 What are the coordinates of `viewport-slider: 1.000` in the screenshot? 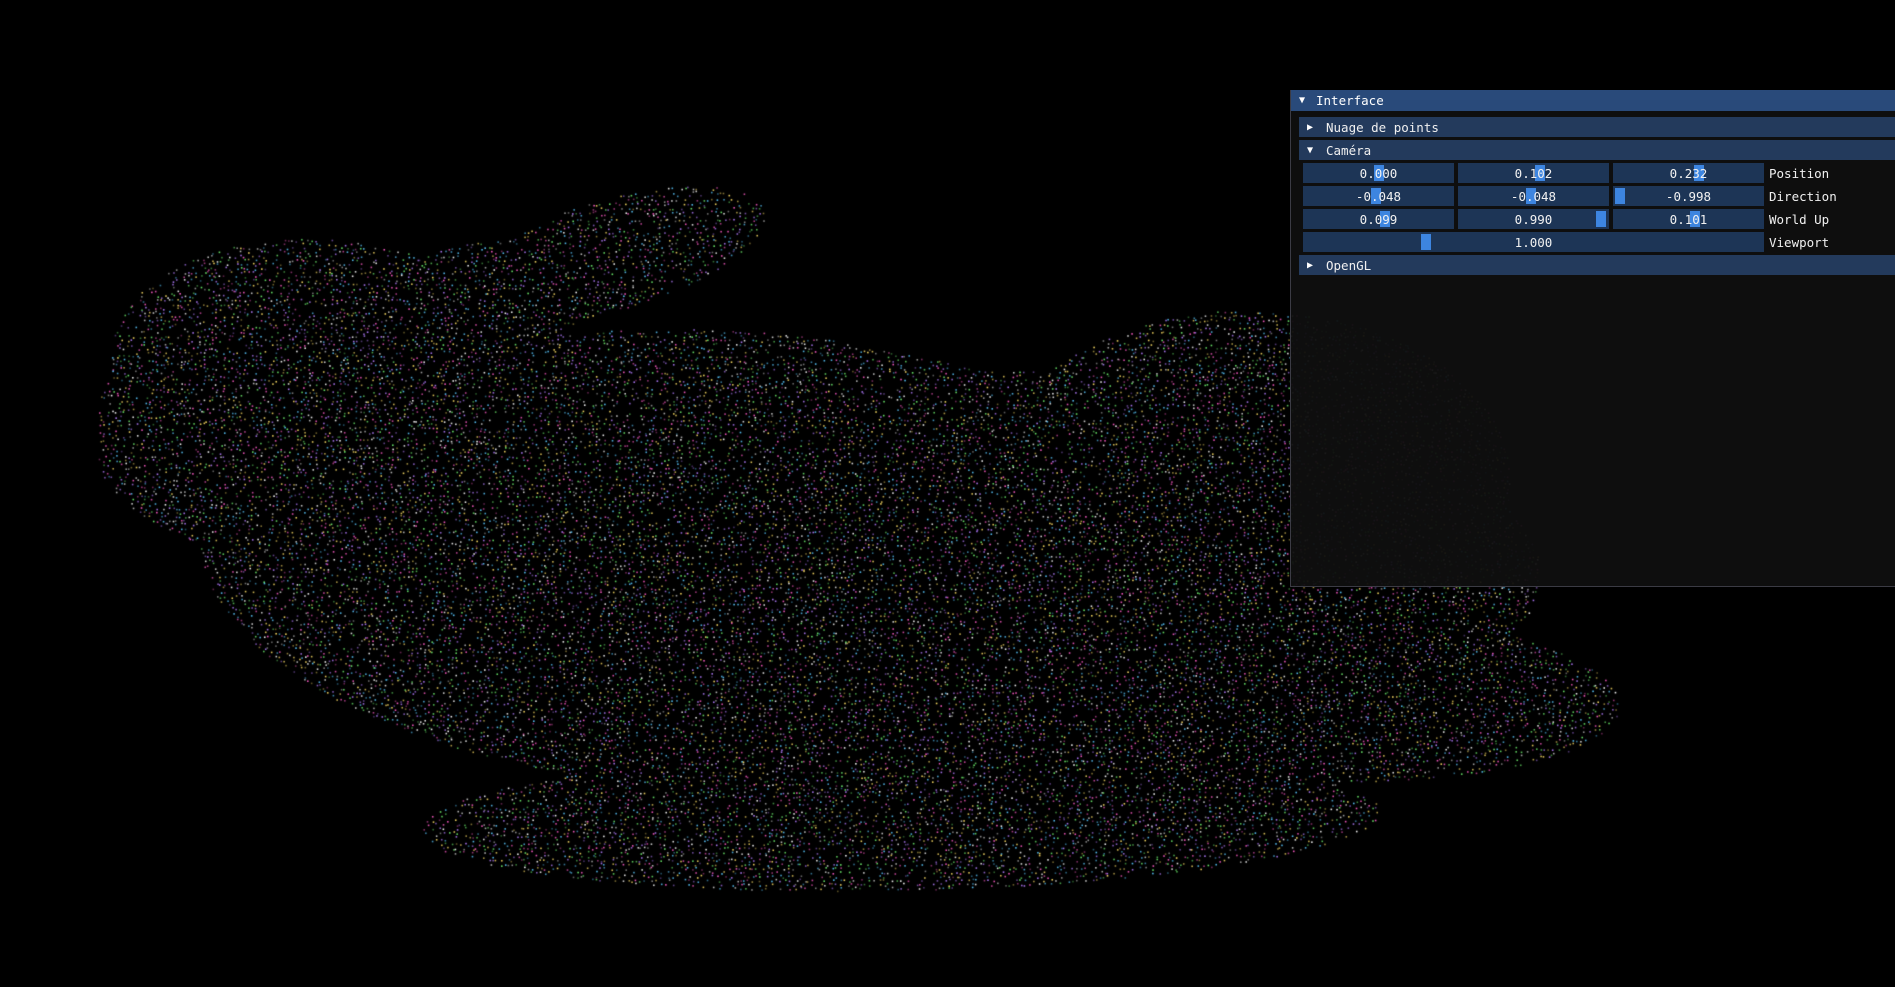 It's located at (1533, 242).